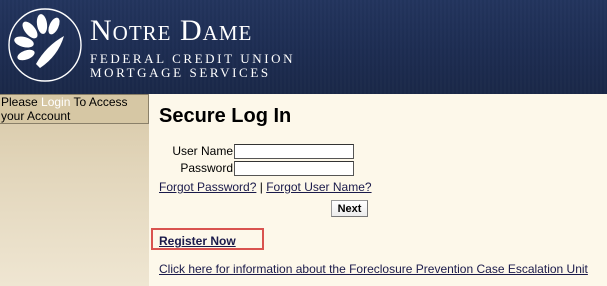 The image size is (607, 286). What do you see at coordinates (294, 151) in the screenshot?
I see `username-input` at bounding box center [294, 151].